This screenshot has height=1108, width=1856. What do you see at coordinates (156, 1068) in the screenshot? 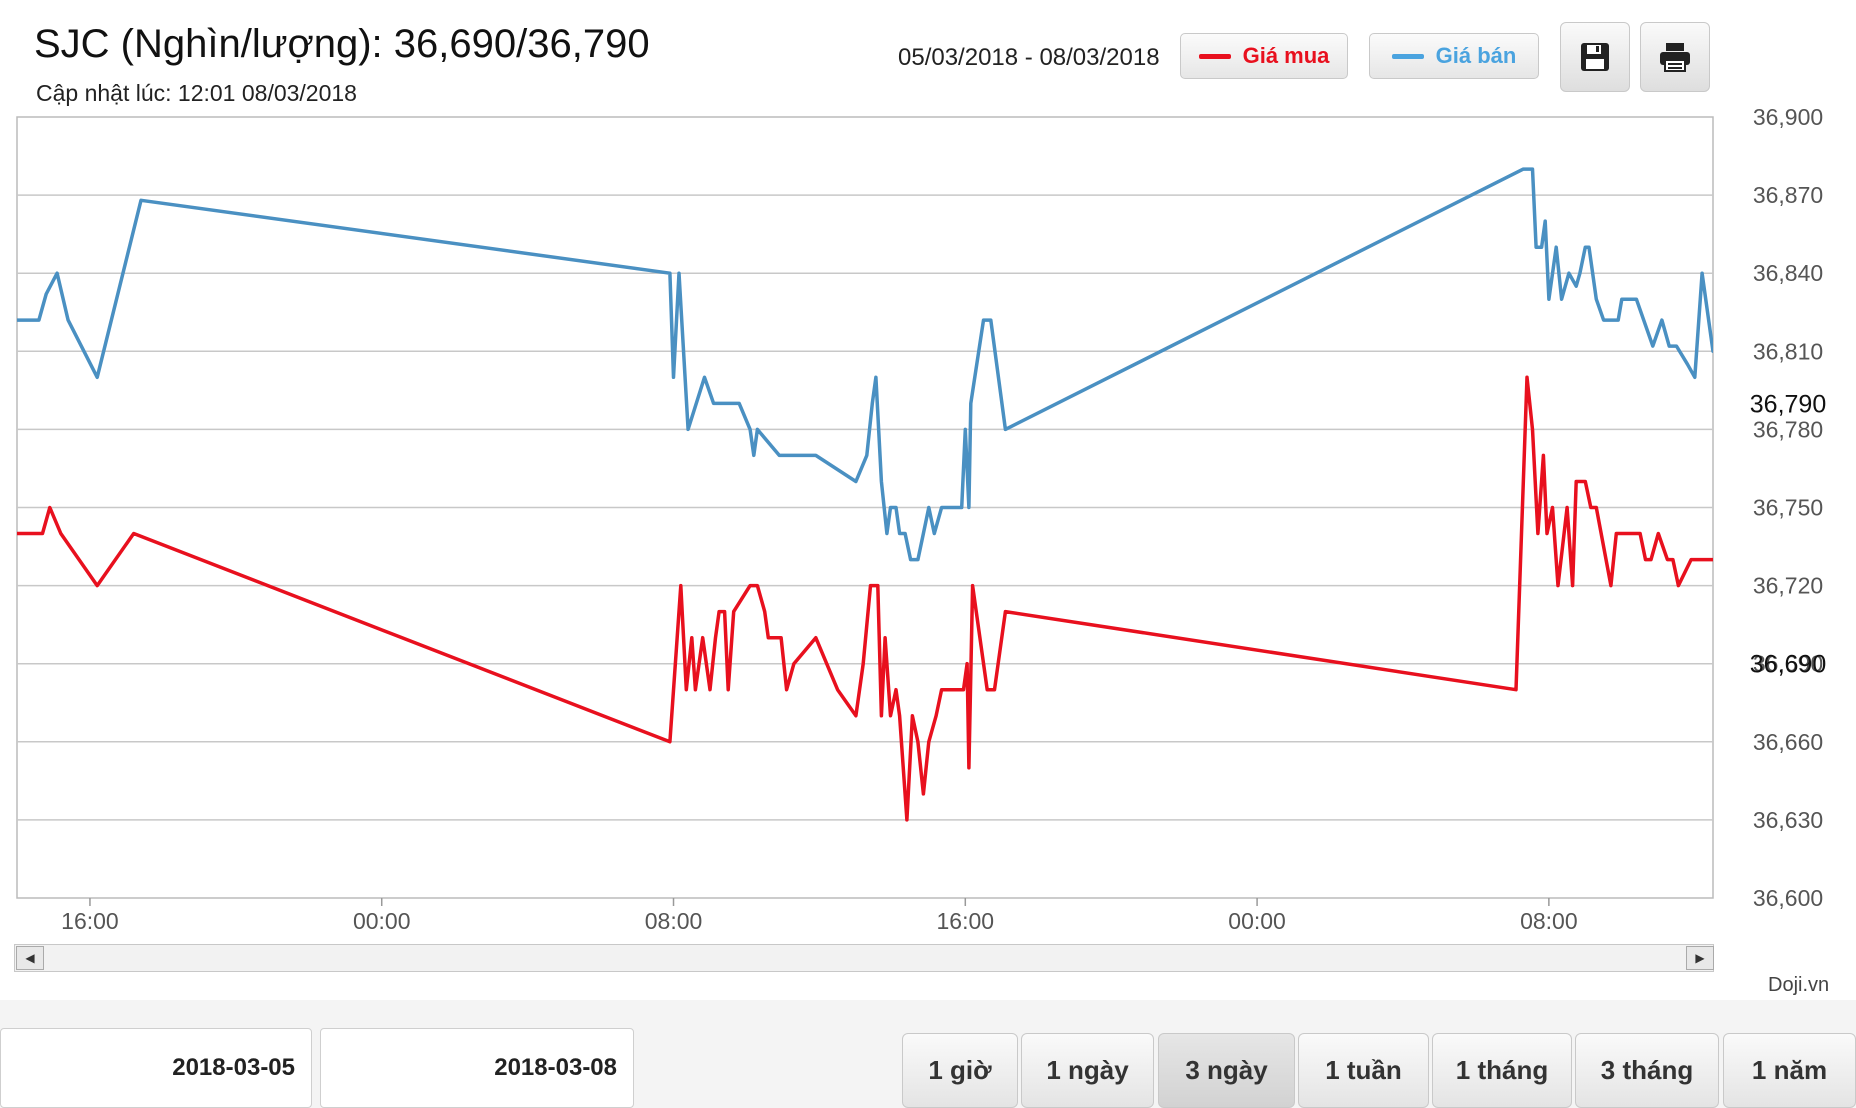
I see `date-from-input: 2018-03-05` at bounding box center [156, 1068].